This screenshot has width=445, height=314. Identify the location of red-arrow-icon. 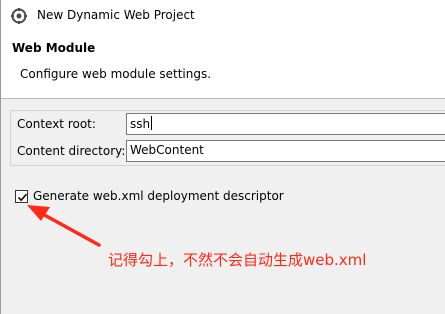
(64, 226).